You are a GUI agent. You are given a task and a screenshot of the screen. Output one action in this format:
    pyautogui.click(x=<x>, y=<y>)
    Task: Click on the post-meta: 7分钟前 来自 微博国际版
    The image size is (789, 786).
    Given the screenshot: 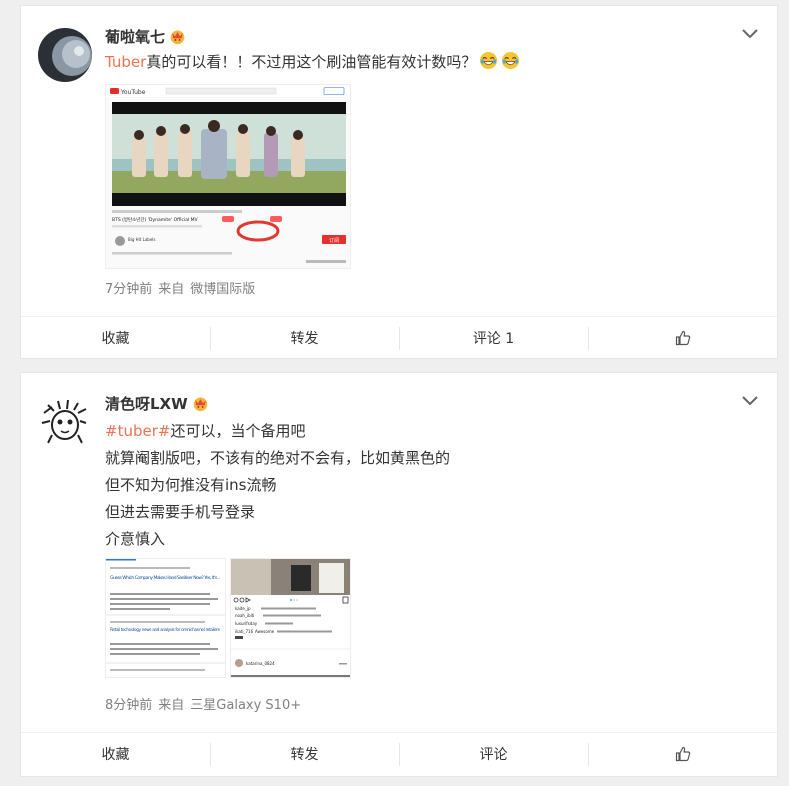 What is the action you would take?
    pyautogui.click(x=183, y=287)
    